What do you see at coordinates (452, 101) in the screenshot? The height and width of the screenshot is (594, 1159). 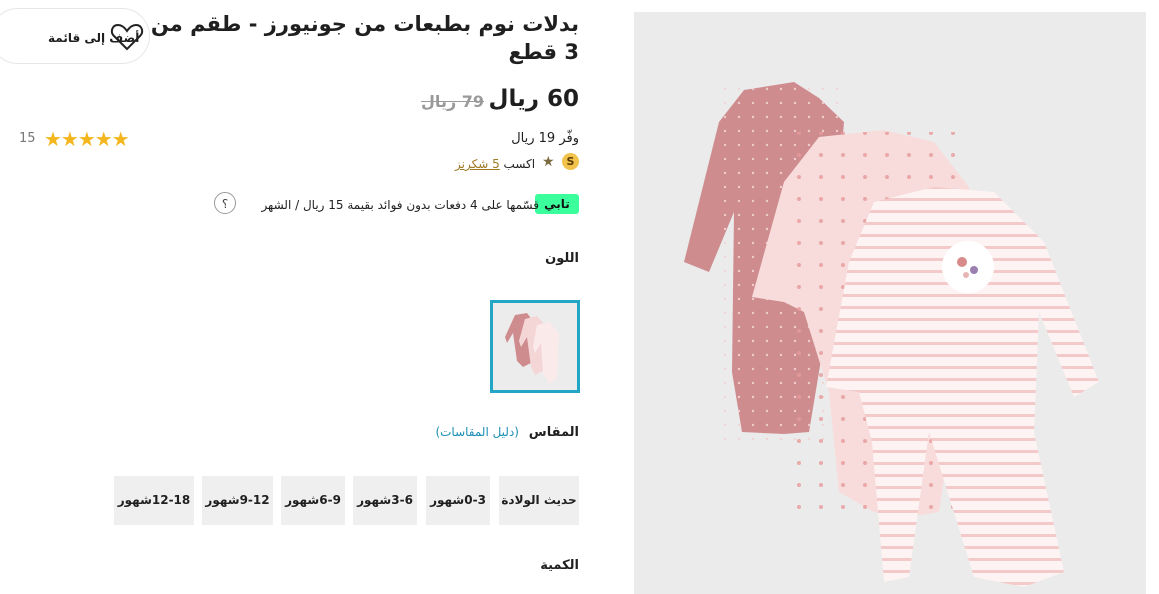 I see `original-price: 79 ريال` at bounding box center [452, 101].